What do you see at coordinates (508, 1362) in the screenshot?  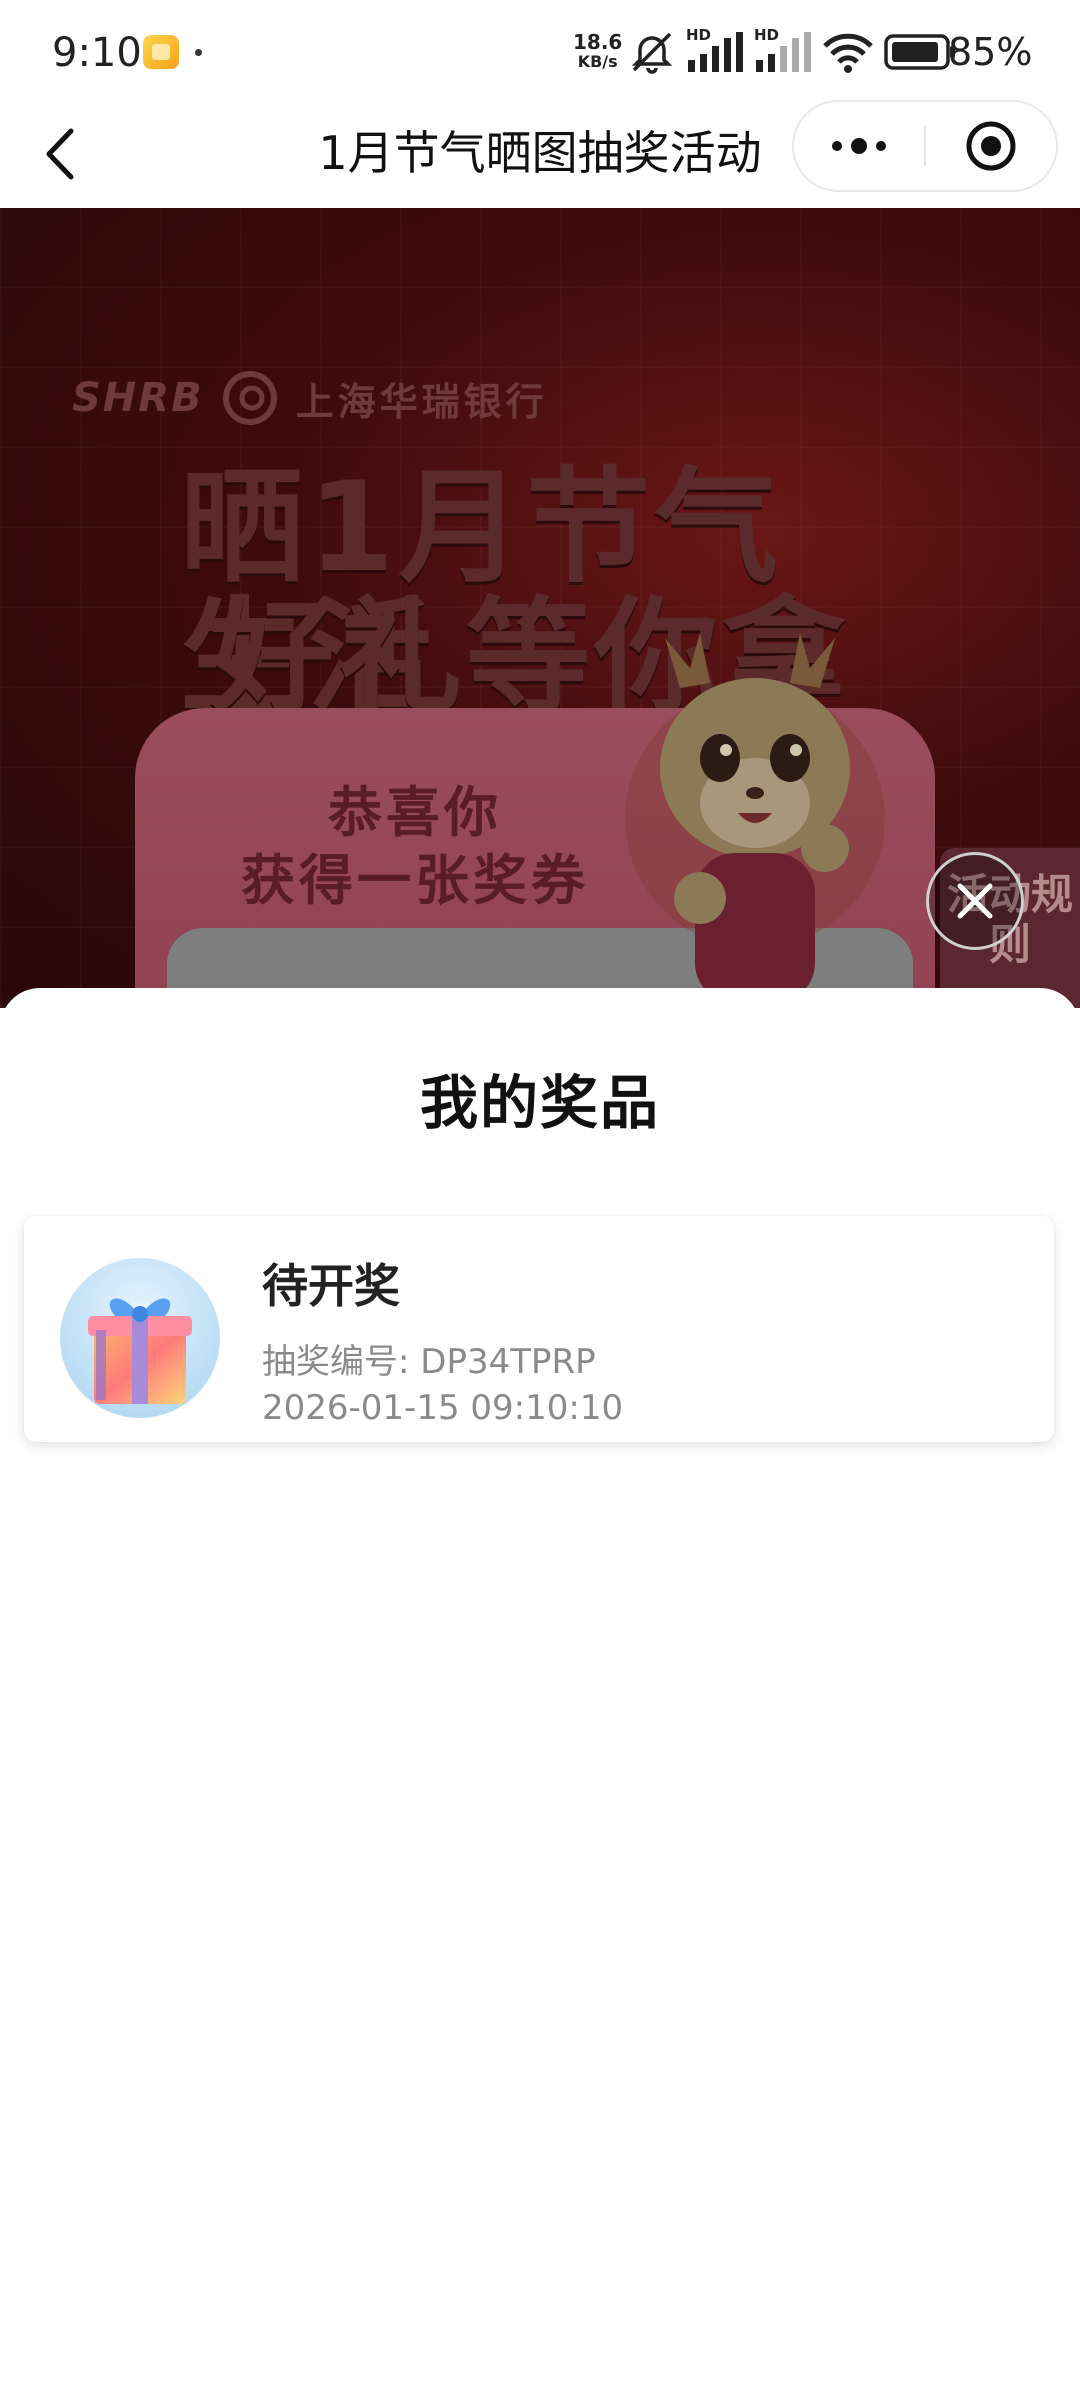 I see `prize-code-value: DP34TPRP` at bounding box center [508, 1362].